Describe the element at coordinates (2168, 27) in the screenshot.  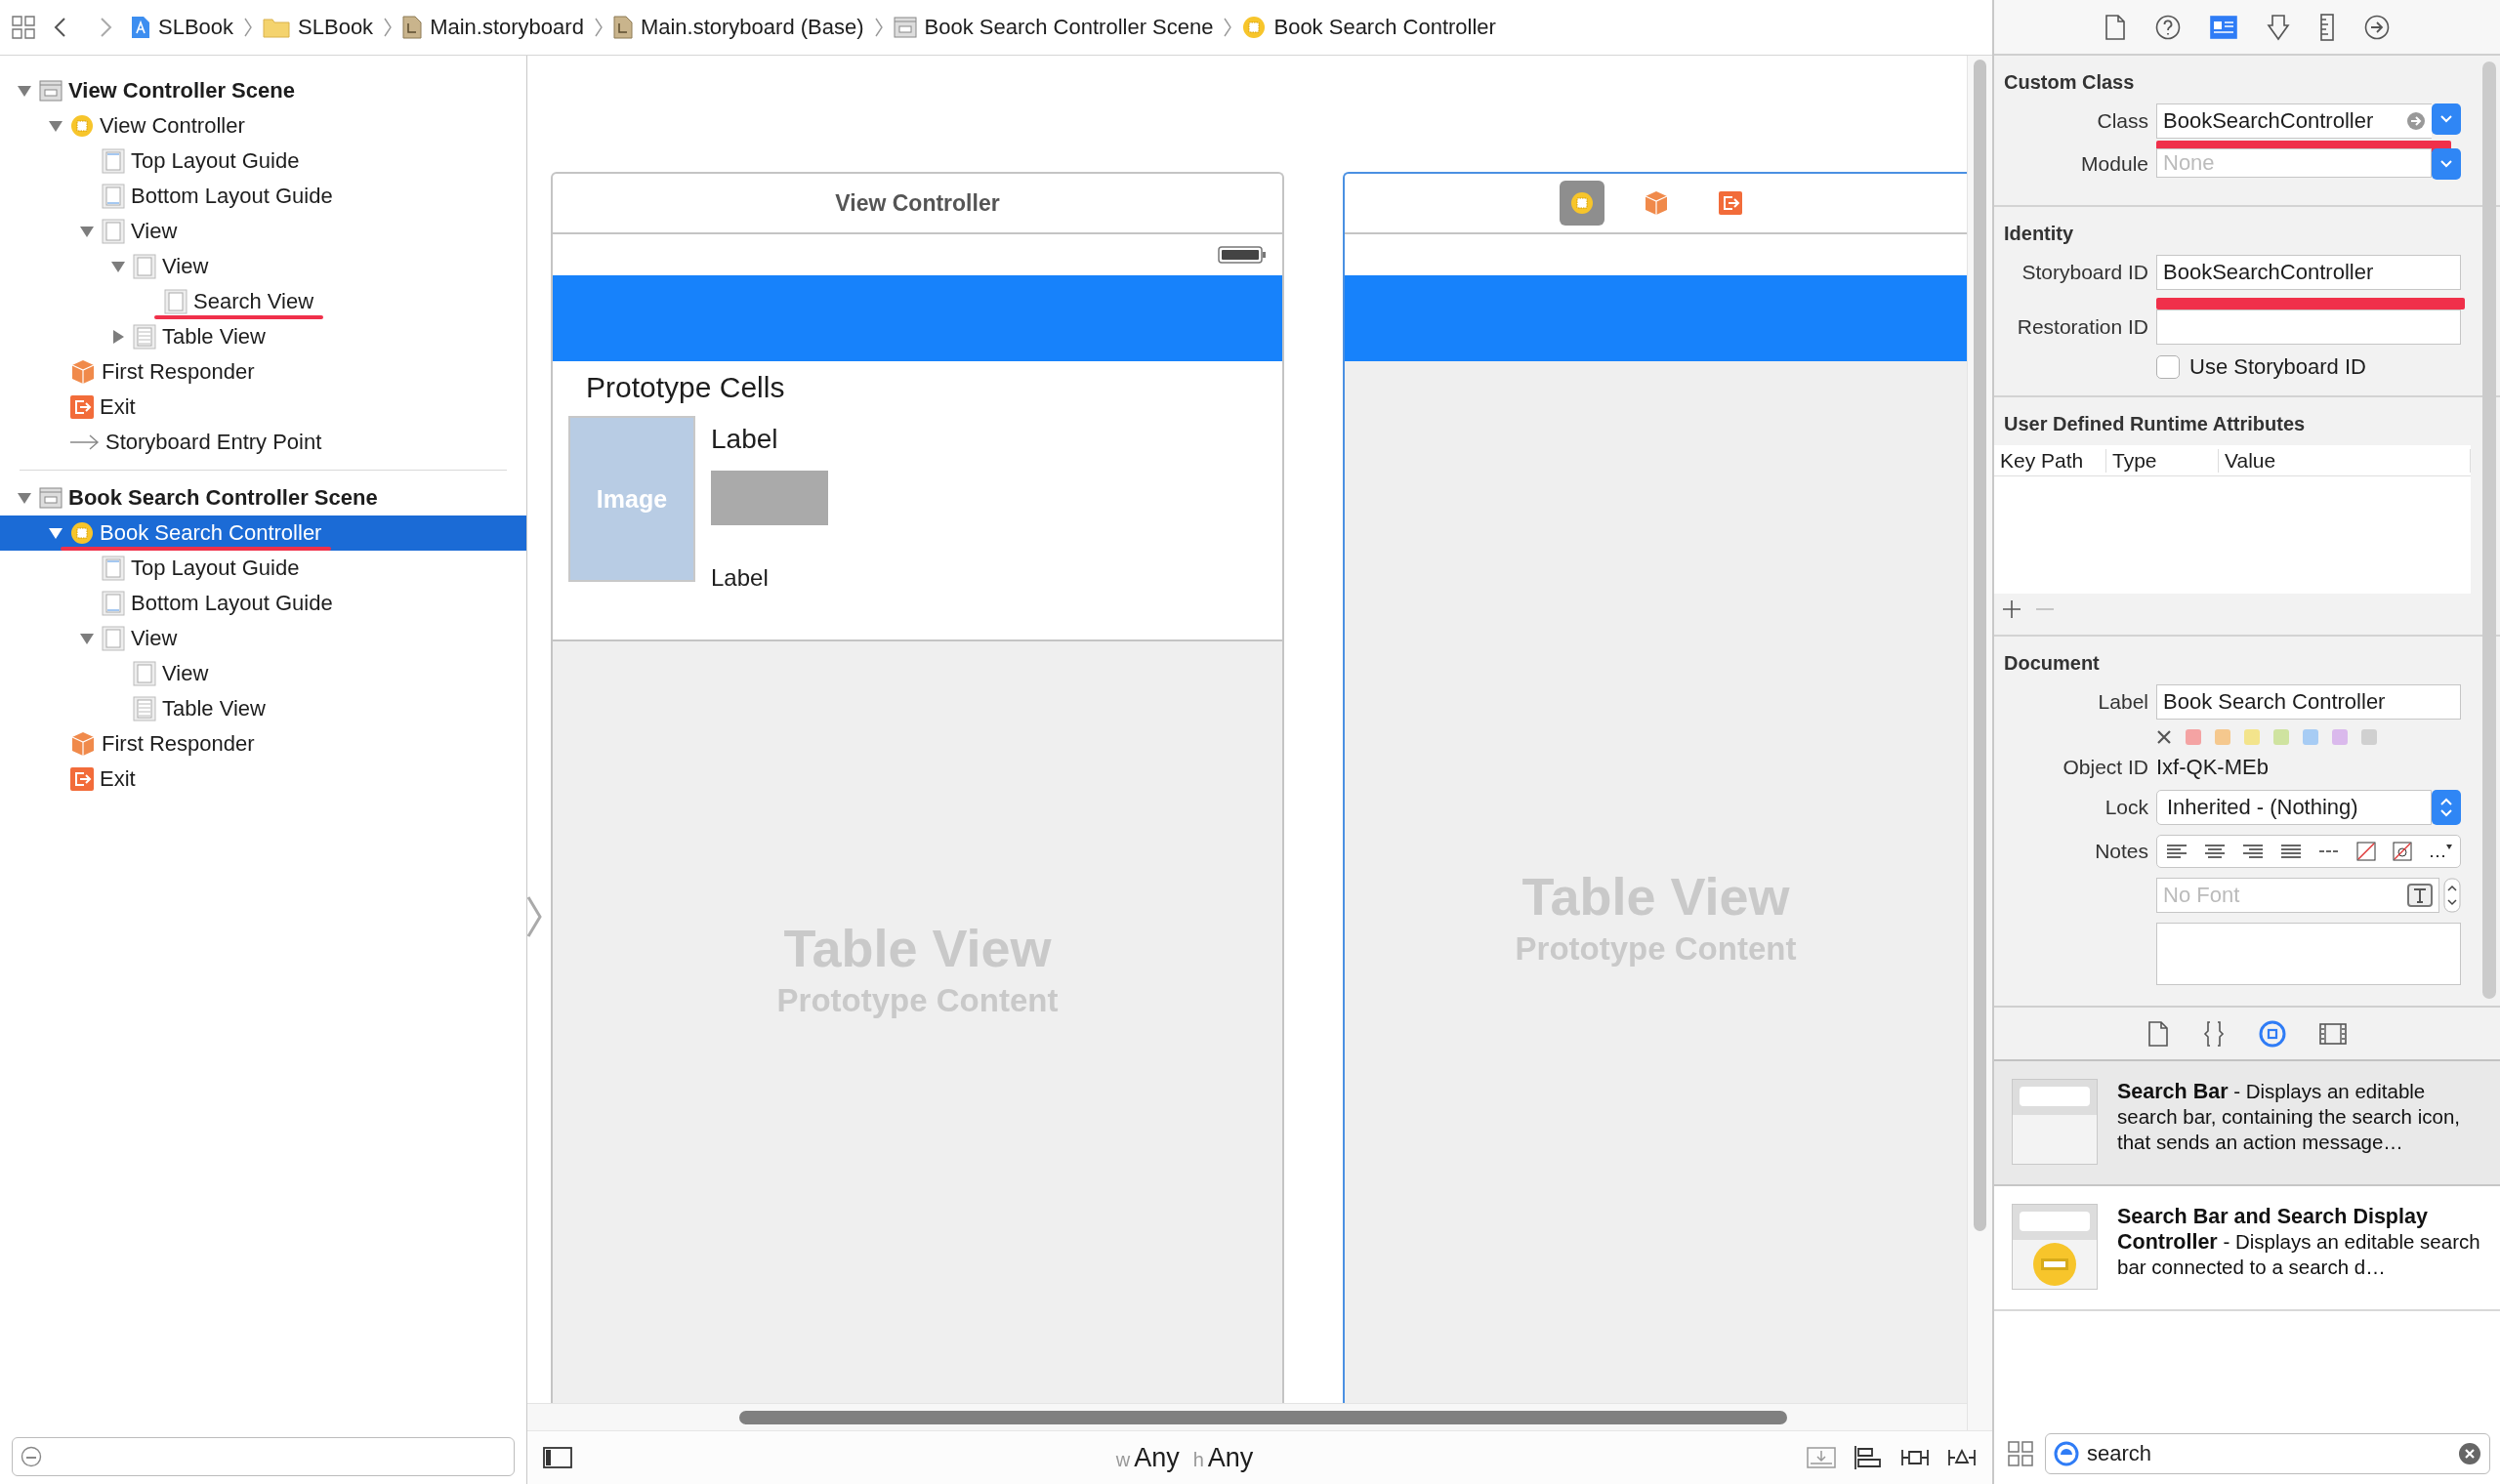
I see `help-icon` at that location.